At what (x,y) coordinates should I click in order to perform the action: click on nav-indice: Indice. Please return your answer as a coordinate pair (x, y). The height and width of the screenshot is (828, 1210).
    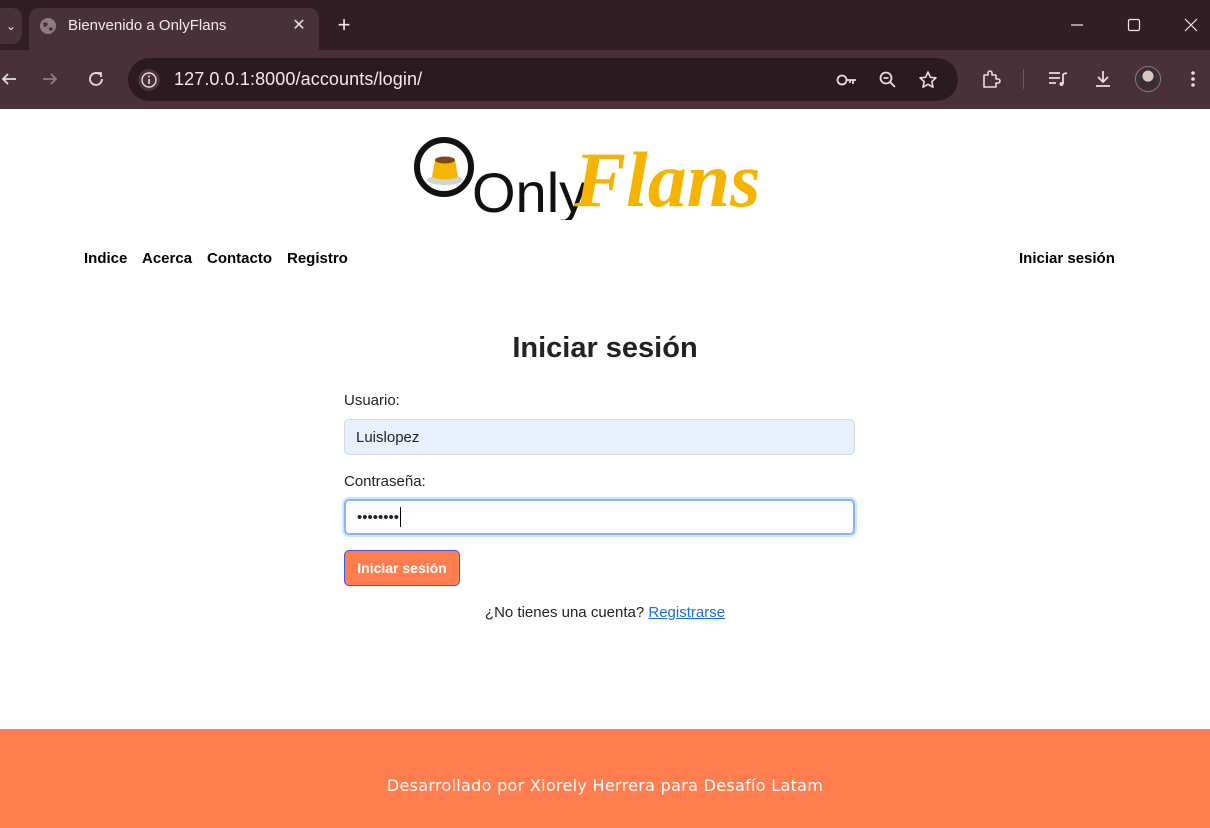
    Looking at the image, I should click on (105, 258).